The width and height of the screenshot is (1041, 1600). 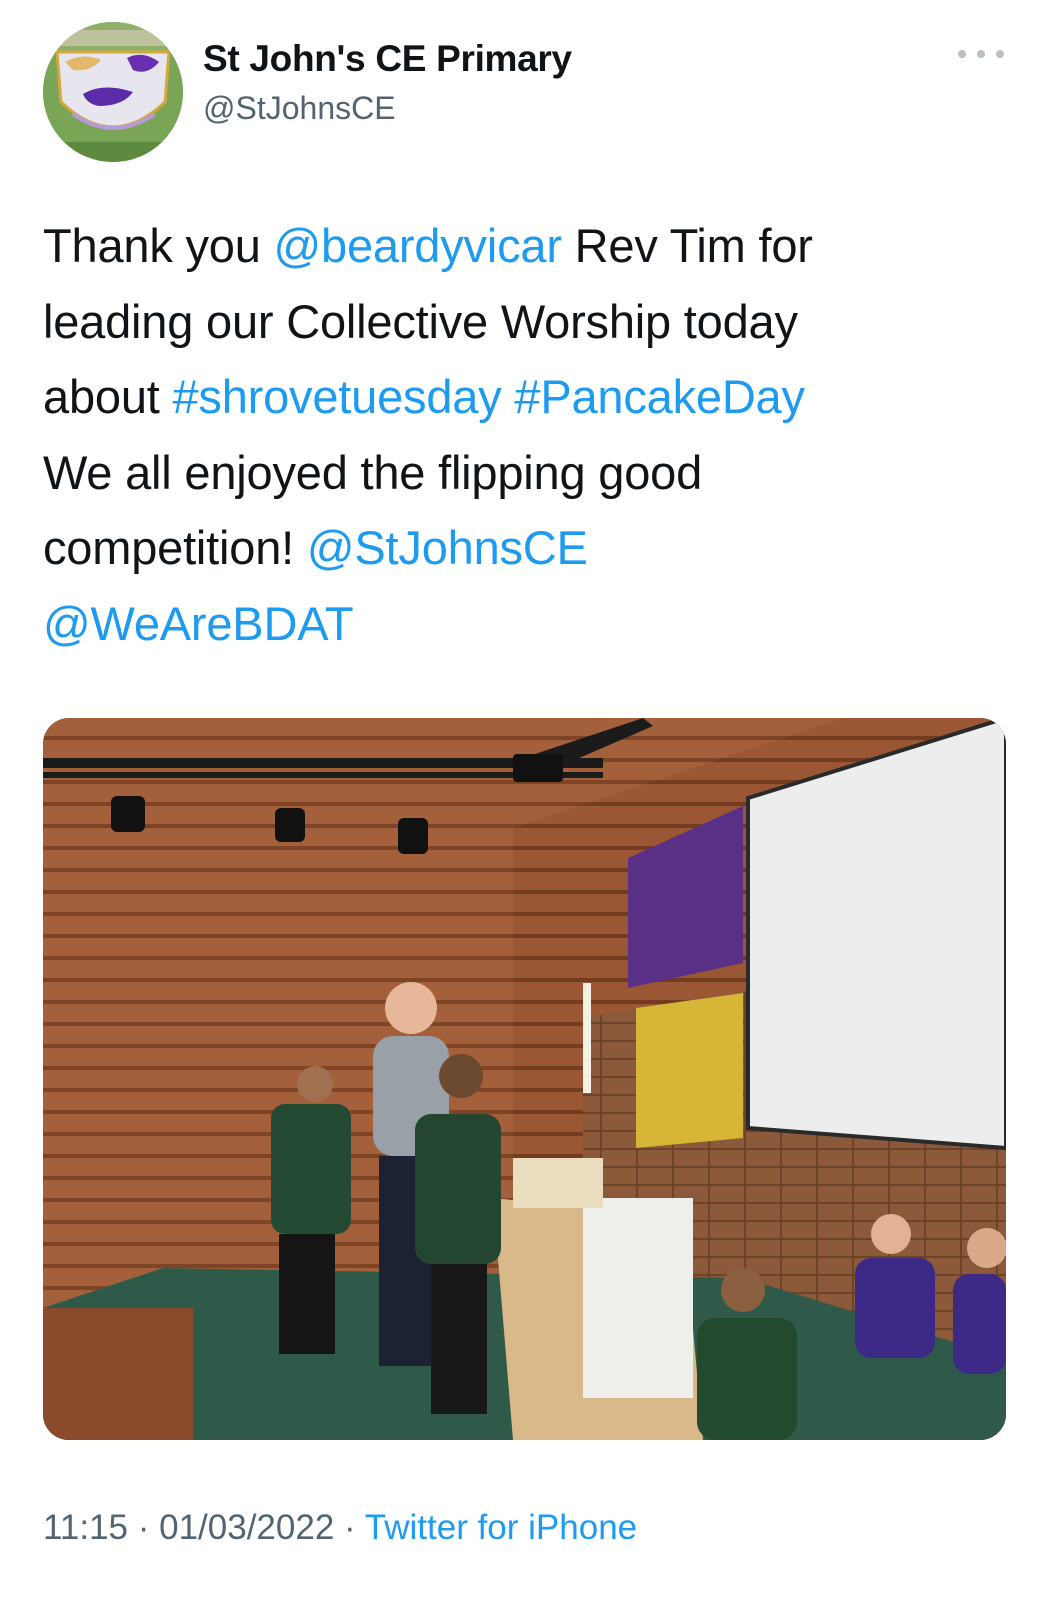 I want to click on mention-link: @WeAreBDAT, so click(x=198, y=623).